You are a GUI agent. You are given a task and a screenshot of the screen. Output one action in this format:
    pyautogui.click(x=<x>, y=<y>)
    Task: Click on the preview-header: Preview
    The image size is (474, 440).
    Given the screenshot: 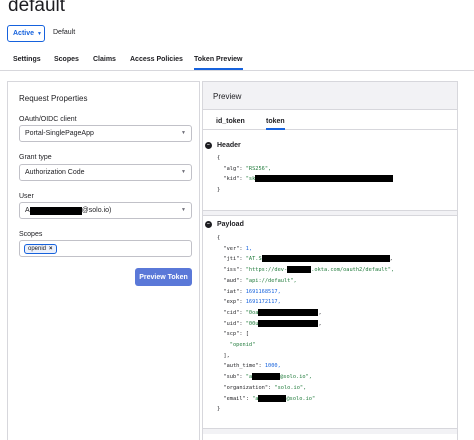 What is the action you would take?
    pyautogui.click(x=330, y=96)
    